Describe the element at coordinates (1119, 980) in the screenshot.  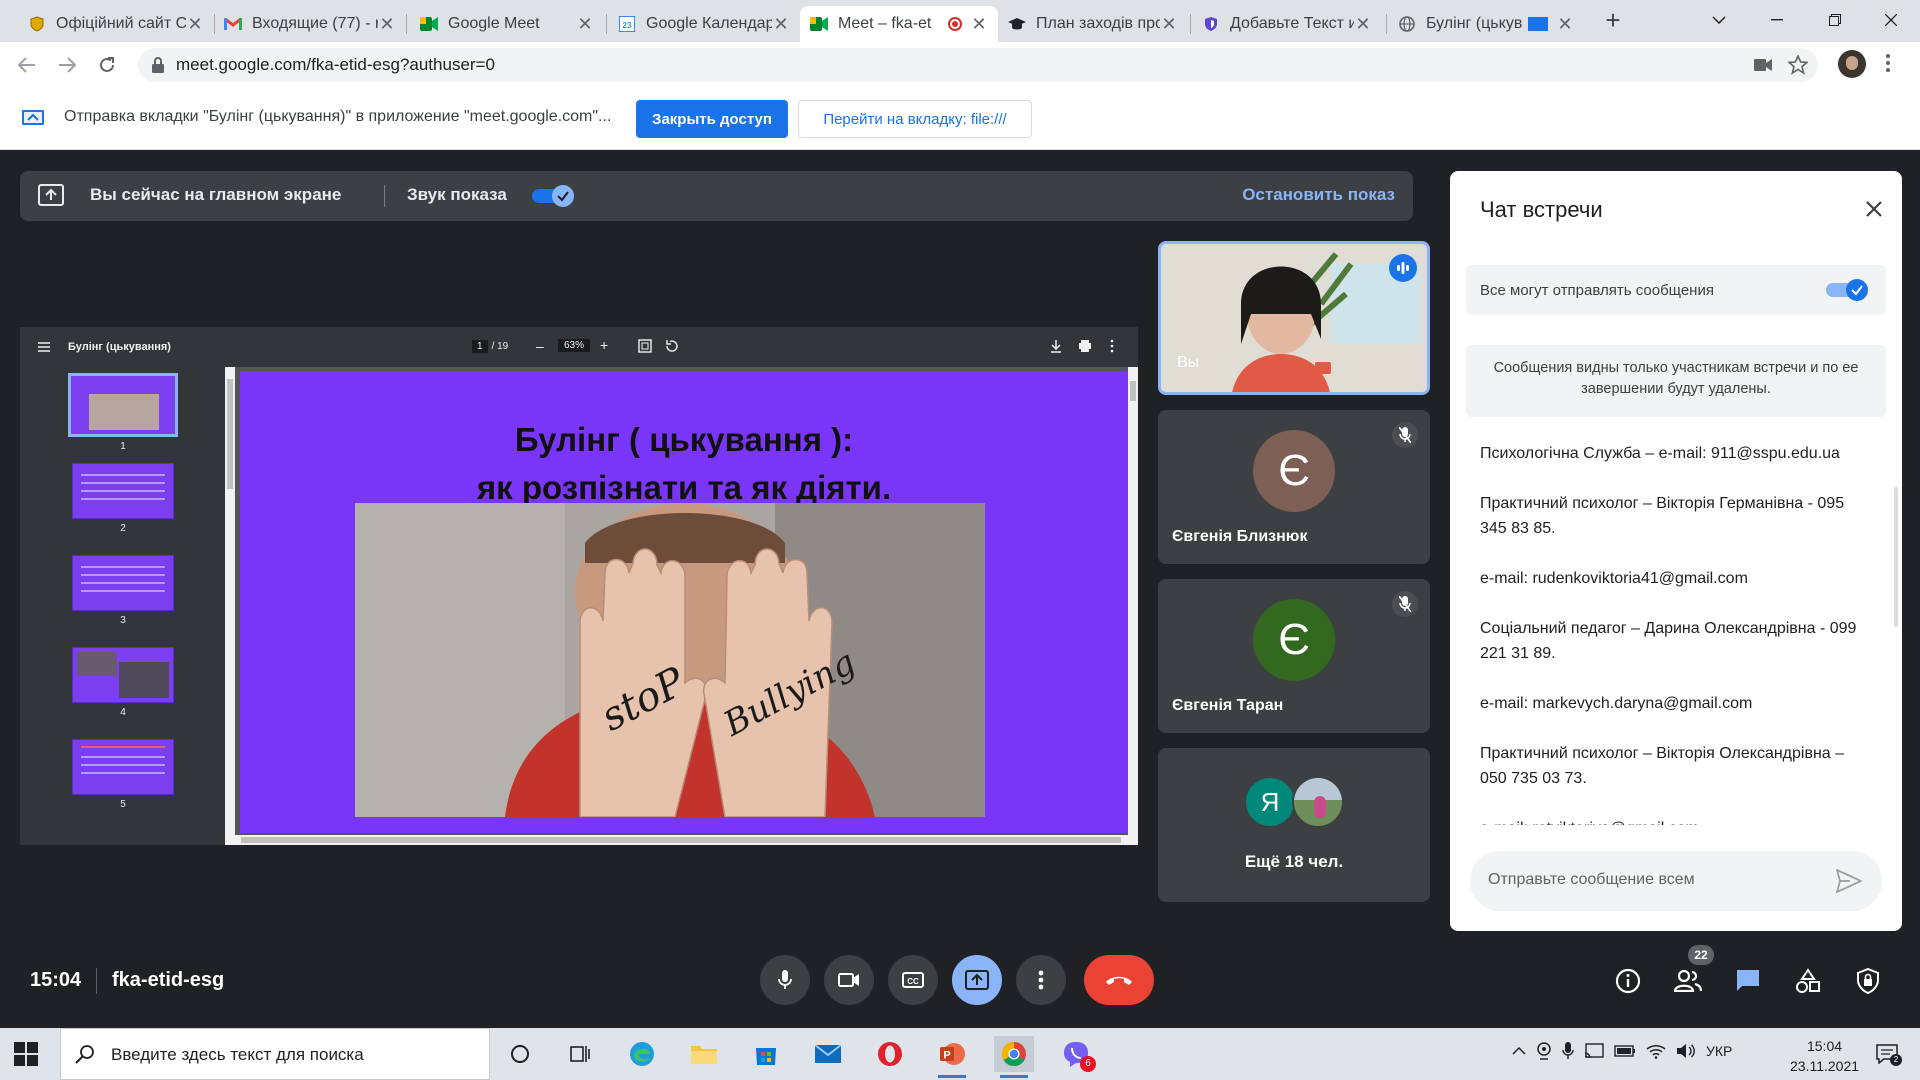
I see `leave-call-button` at that location.